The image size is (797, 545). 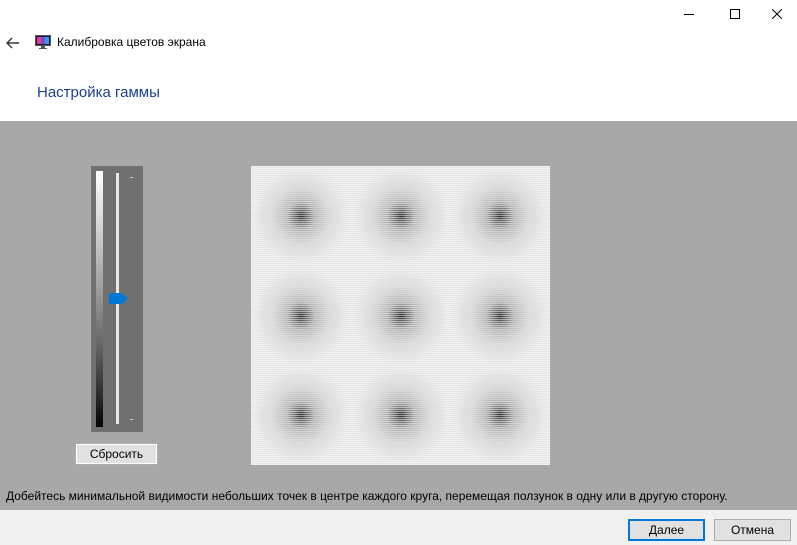 I want to click on gamma-gradient-bar, so click(x=99, y=299).